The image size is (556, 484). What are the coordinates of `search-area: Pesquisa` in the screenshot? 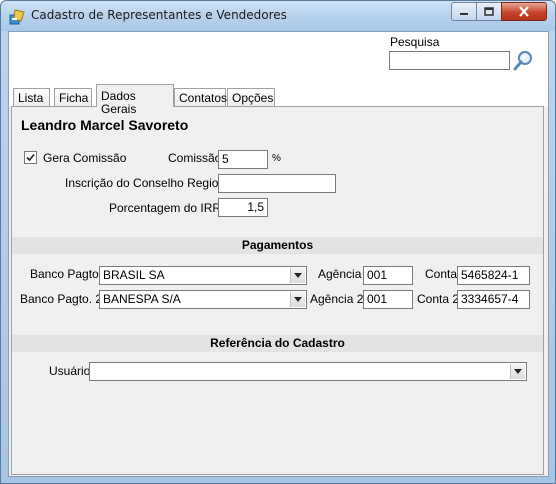 It's located at (278, 54).